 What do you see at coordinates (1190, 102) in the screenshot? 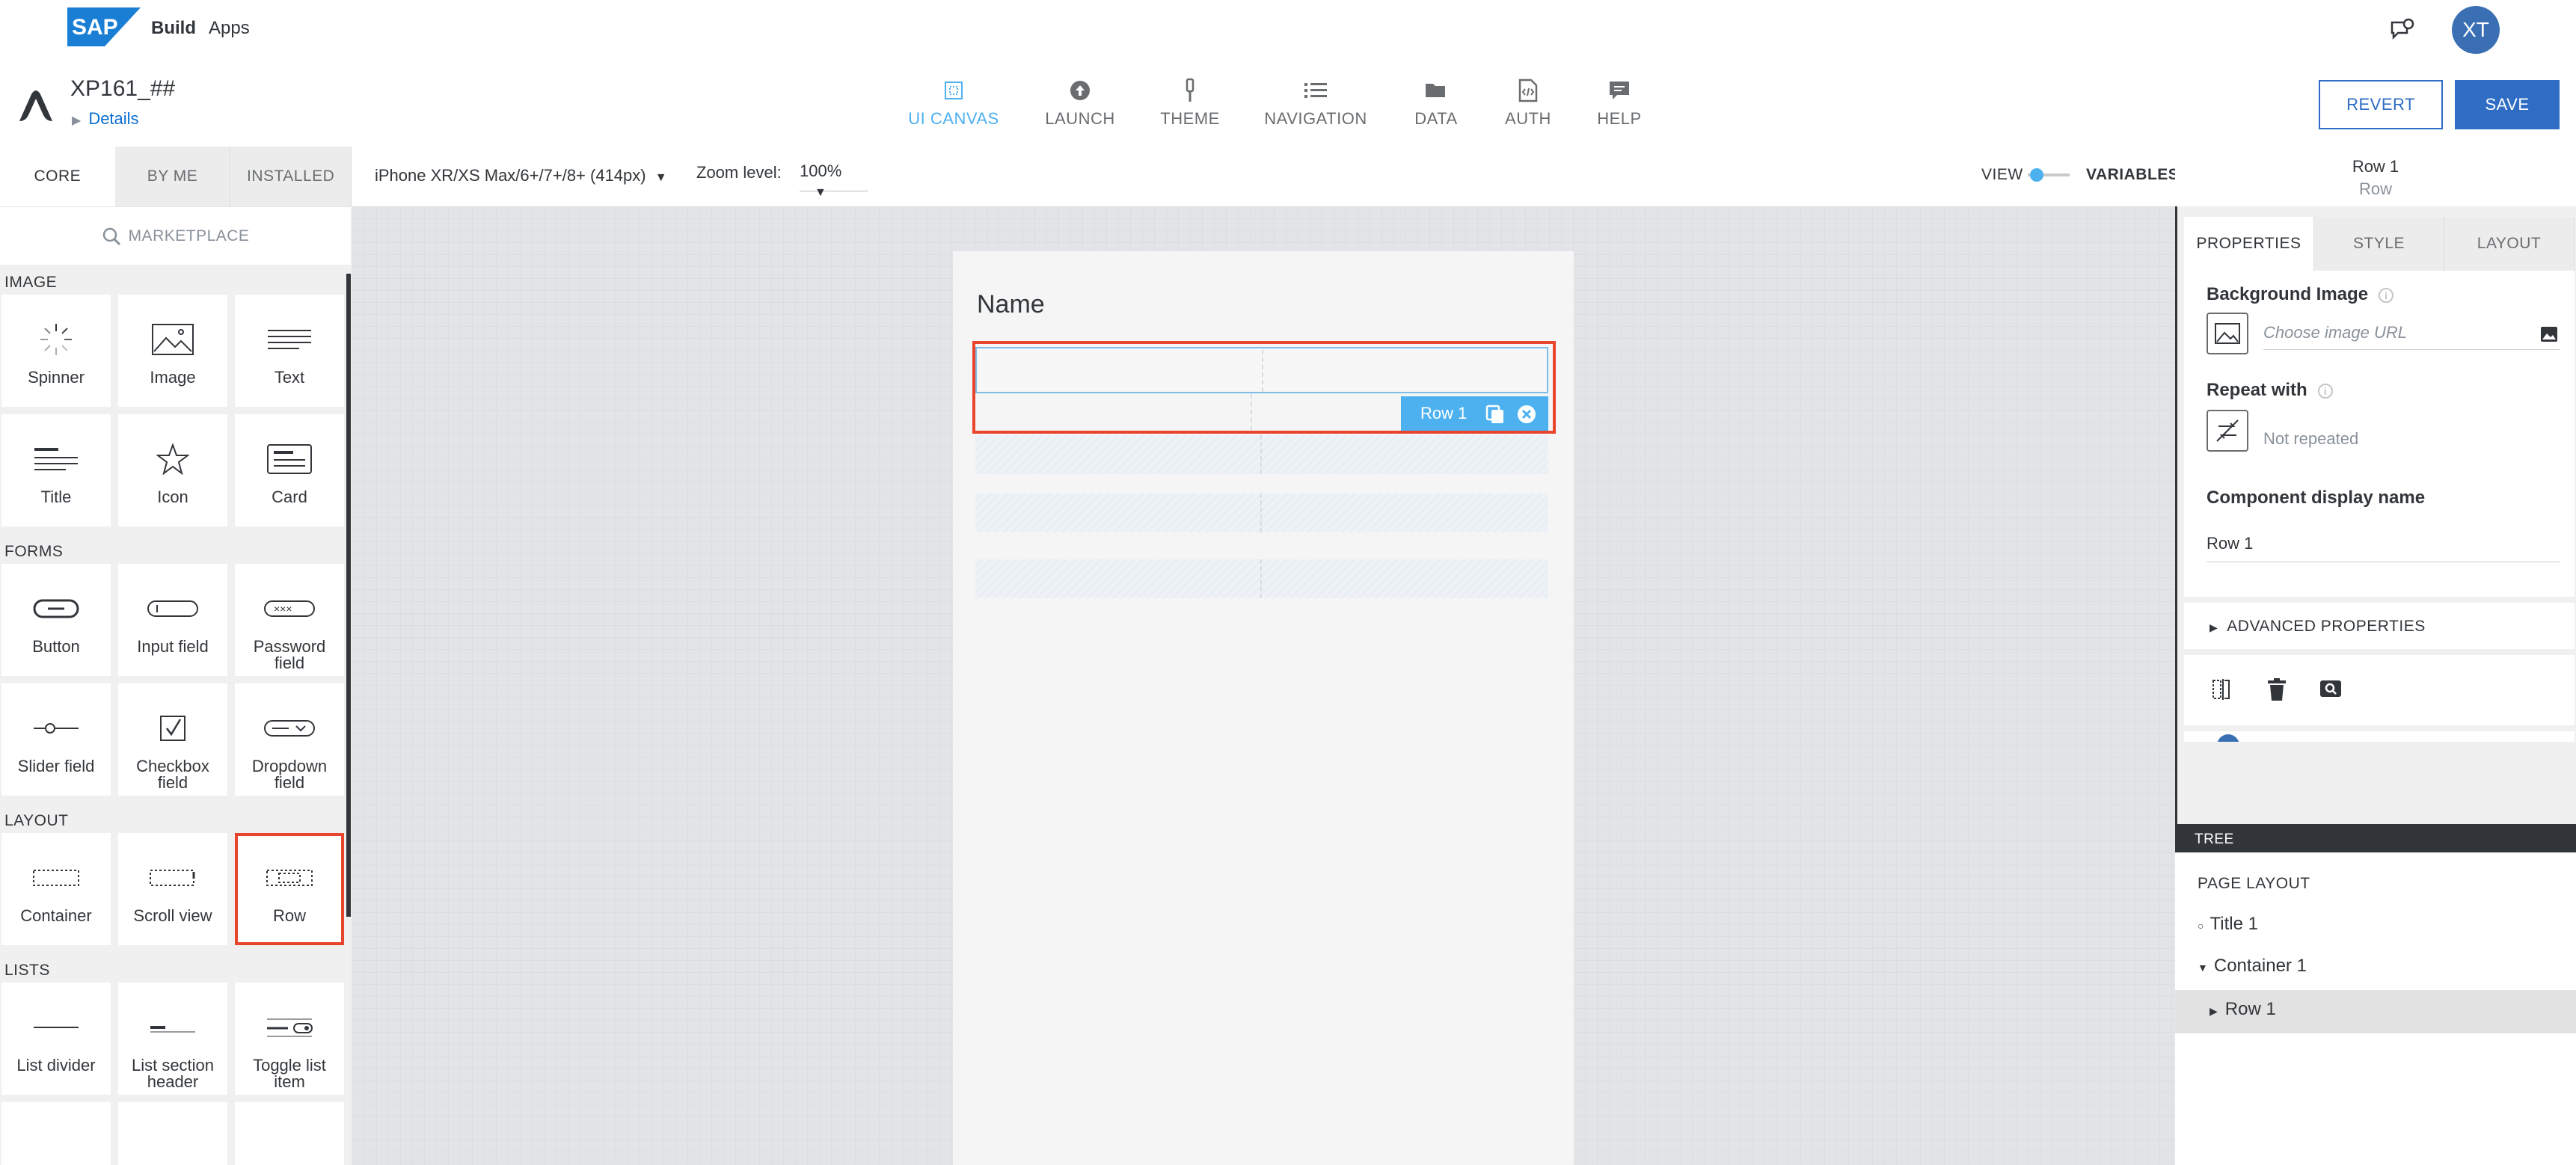
I see `nav-theme: THEME` at bounding box center [1190, 102].